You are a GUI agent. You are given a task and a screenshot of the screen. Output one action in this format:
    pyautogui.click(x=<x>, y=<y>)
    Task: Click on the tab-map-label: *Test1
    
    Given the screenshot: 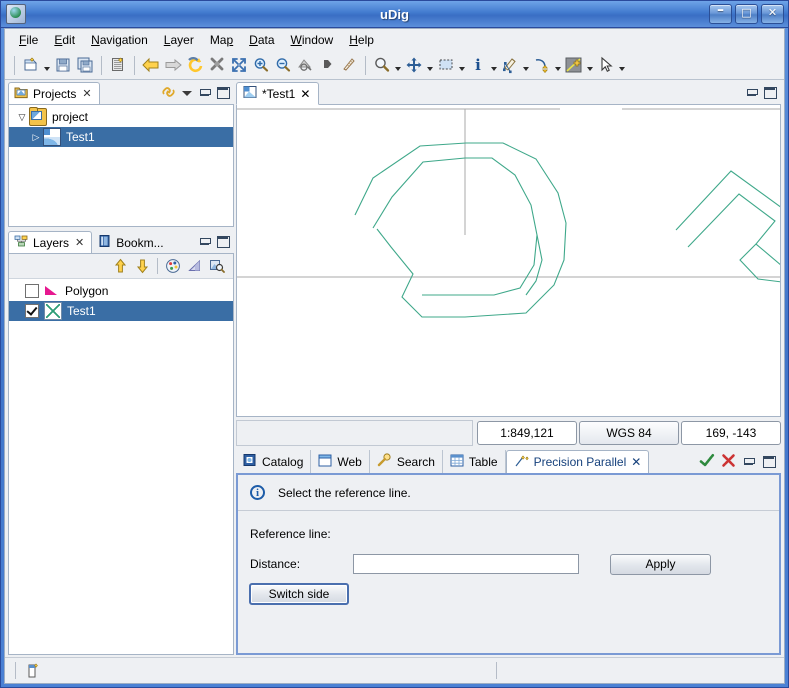 What is the action you would take?
    pyautogui.click(x=279, y=93)
    